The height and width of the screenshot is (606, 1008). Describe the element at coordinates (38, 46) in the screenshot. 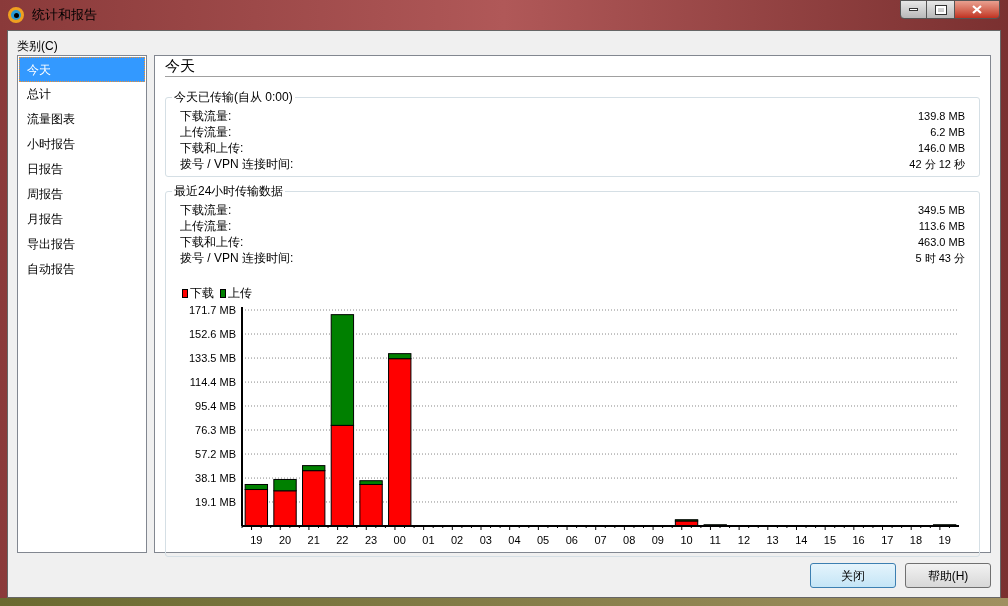

I see `category-label: 类别(C)` at that location.